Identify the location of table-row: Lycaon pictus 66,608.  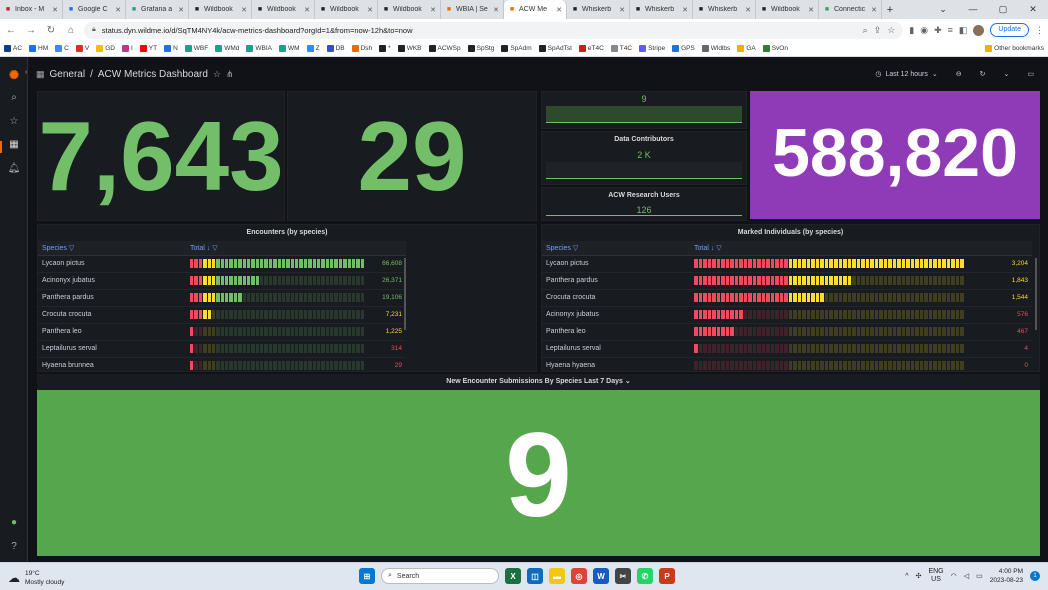
(222, 264).